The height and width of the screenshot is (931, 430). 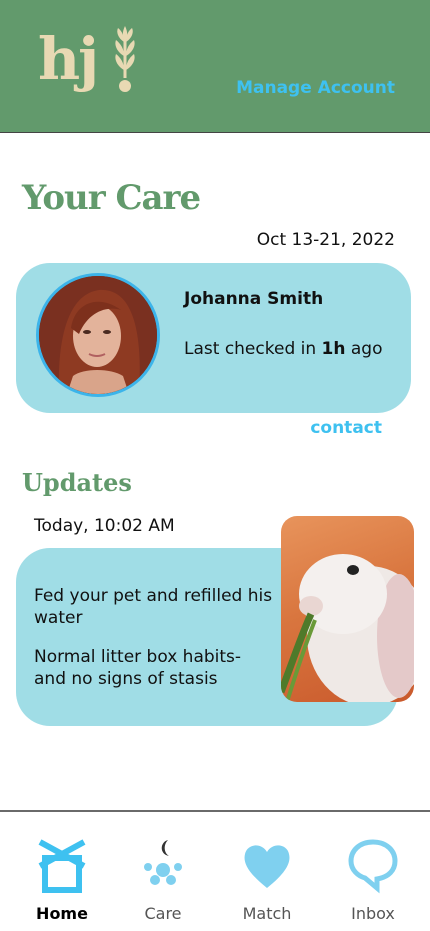 I want to click on tab-match: Match, so click(x=267, y=871).